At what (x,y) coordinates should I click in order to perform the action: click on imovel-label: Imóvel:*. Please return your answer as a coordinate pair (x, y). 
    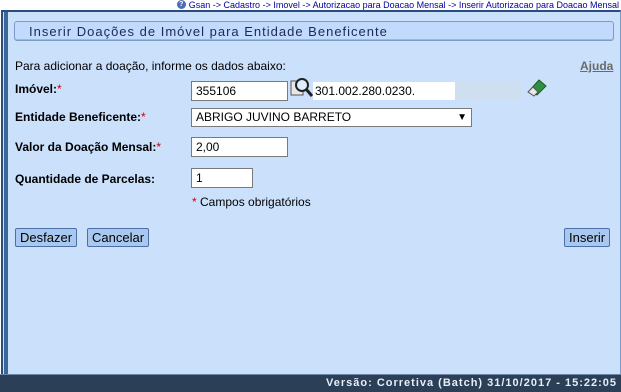
    Looking at the image, I should click on (38, 89).